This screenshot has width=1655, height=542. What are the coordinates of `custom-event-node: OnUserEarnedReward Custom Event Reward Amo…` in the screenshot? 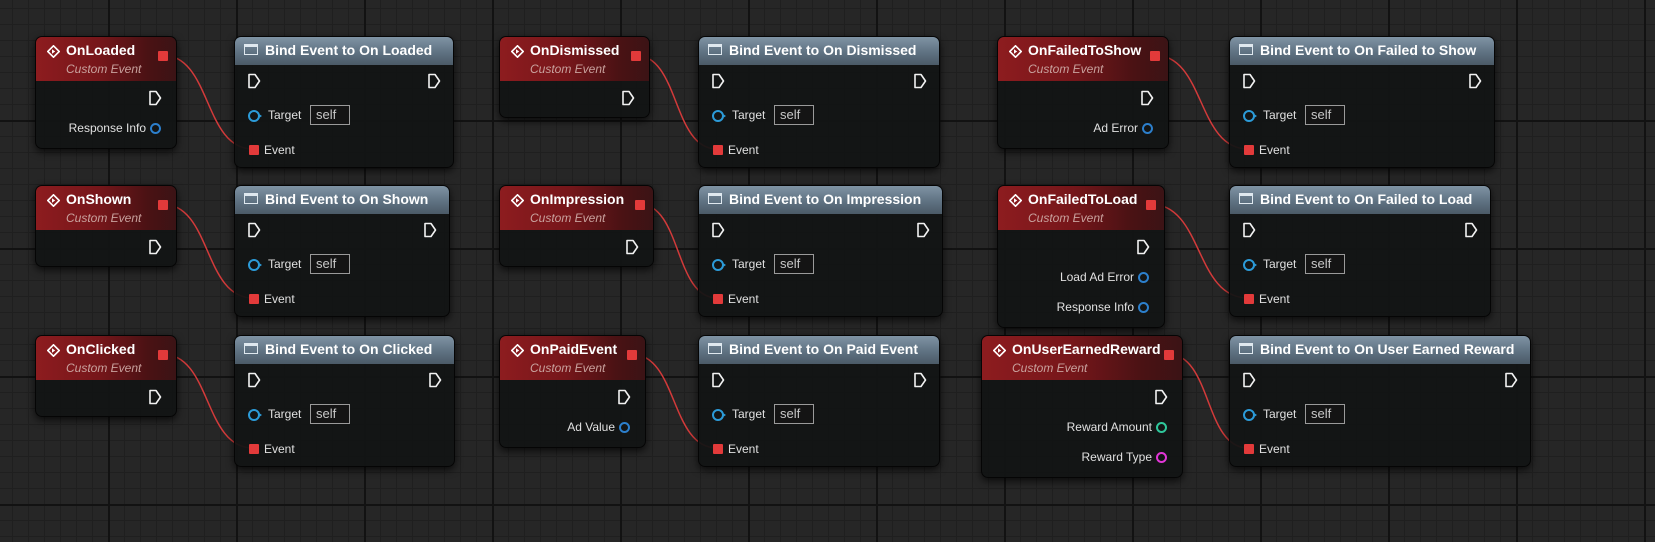 It's located at (1082, 406).